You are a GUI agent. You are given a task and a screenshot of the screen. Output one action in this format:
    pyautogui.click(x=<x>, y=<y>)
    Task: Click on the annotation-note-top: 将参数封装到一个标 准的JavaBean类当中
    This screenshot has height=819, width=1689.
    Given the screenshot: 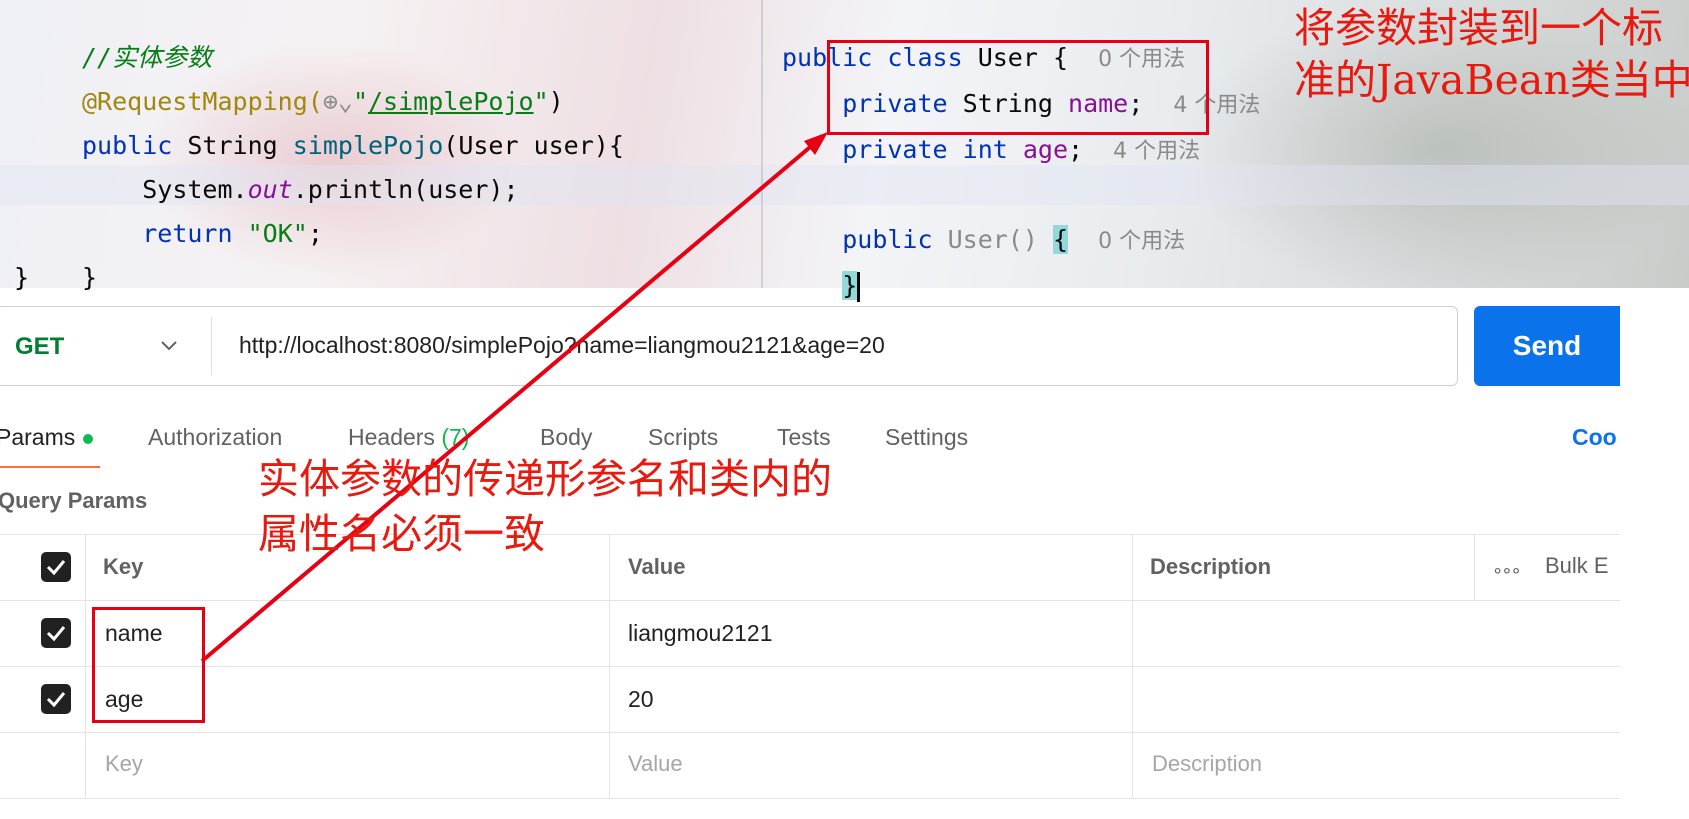 What is the action you would take?
    pyautogui.click(x=1491, y=54)
    